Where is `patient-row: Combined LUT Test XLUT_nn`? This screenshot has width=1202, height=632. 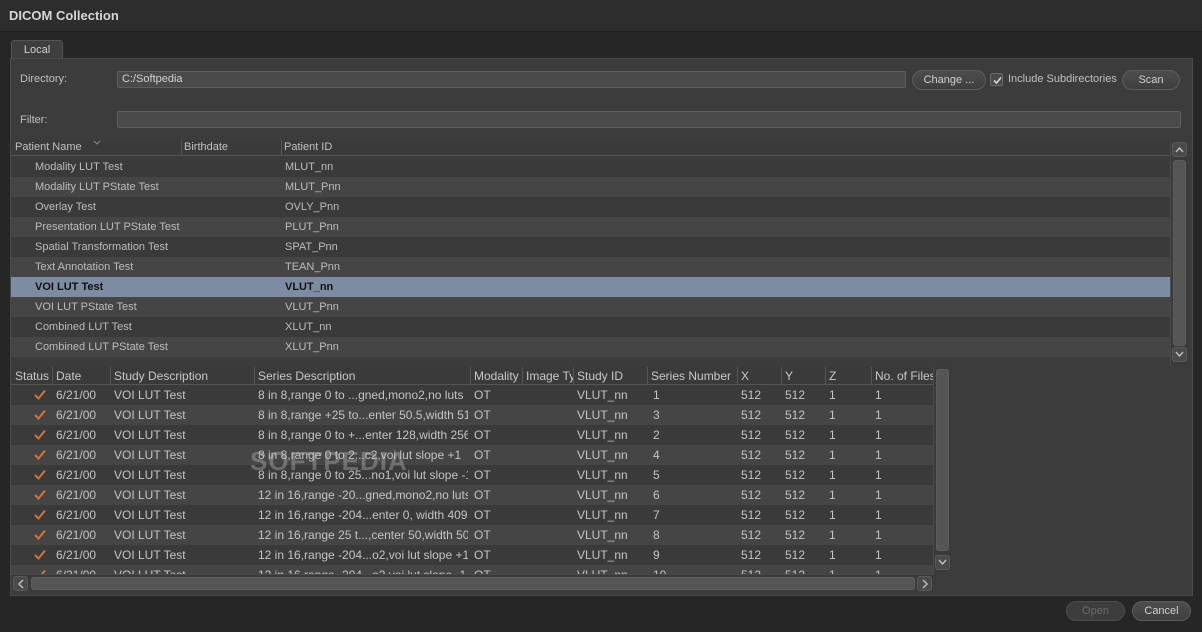 patient-row: Combined LUT Test XLUT_nn is located at coordinates (590, 327).